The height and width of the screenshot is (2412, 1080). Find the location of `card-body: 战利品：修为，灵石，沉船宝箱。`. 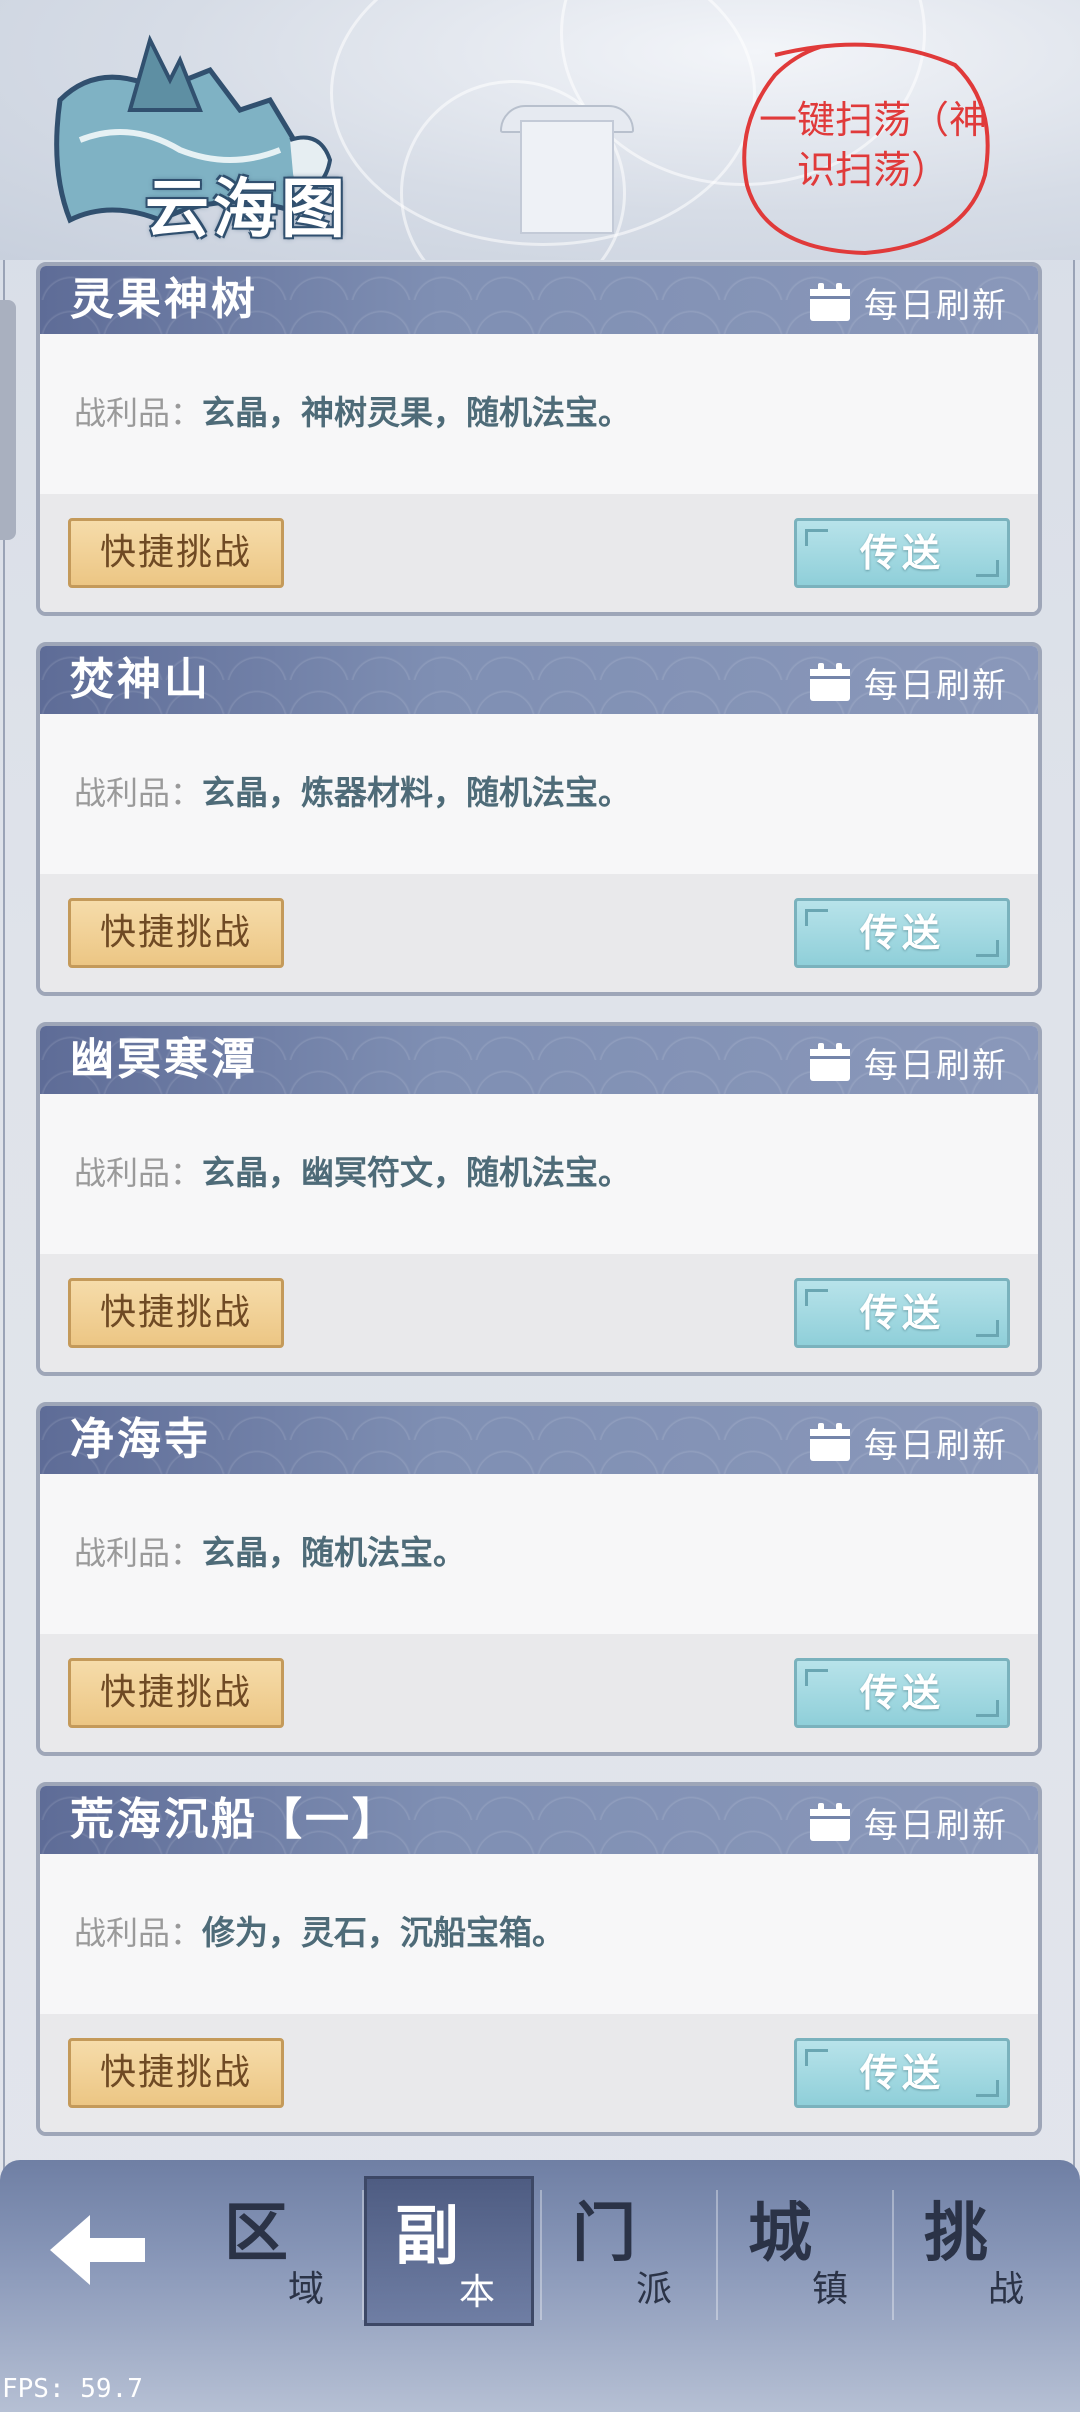

card-body: 战利品：修为，灵石，沉船宝箱。 is located at coordinates (539, 1934).